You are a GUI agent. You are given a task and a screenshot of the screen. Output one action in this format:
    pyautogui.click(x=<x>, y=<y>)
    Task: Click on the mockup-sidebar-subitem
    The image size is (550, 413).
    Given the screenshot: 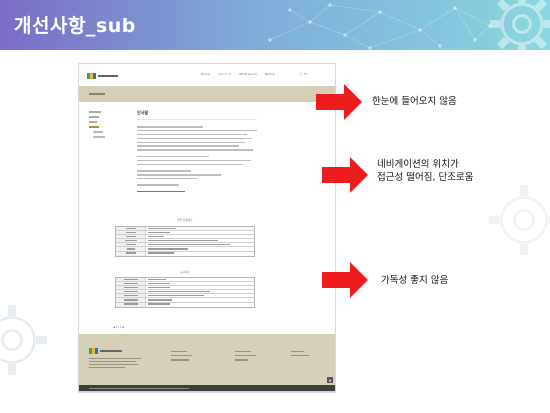 What is the action you would take?
    pyautogui.click(x=103, y=137)
    